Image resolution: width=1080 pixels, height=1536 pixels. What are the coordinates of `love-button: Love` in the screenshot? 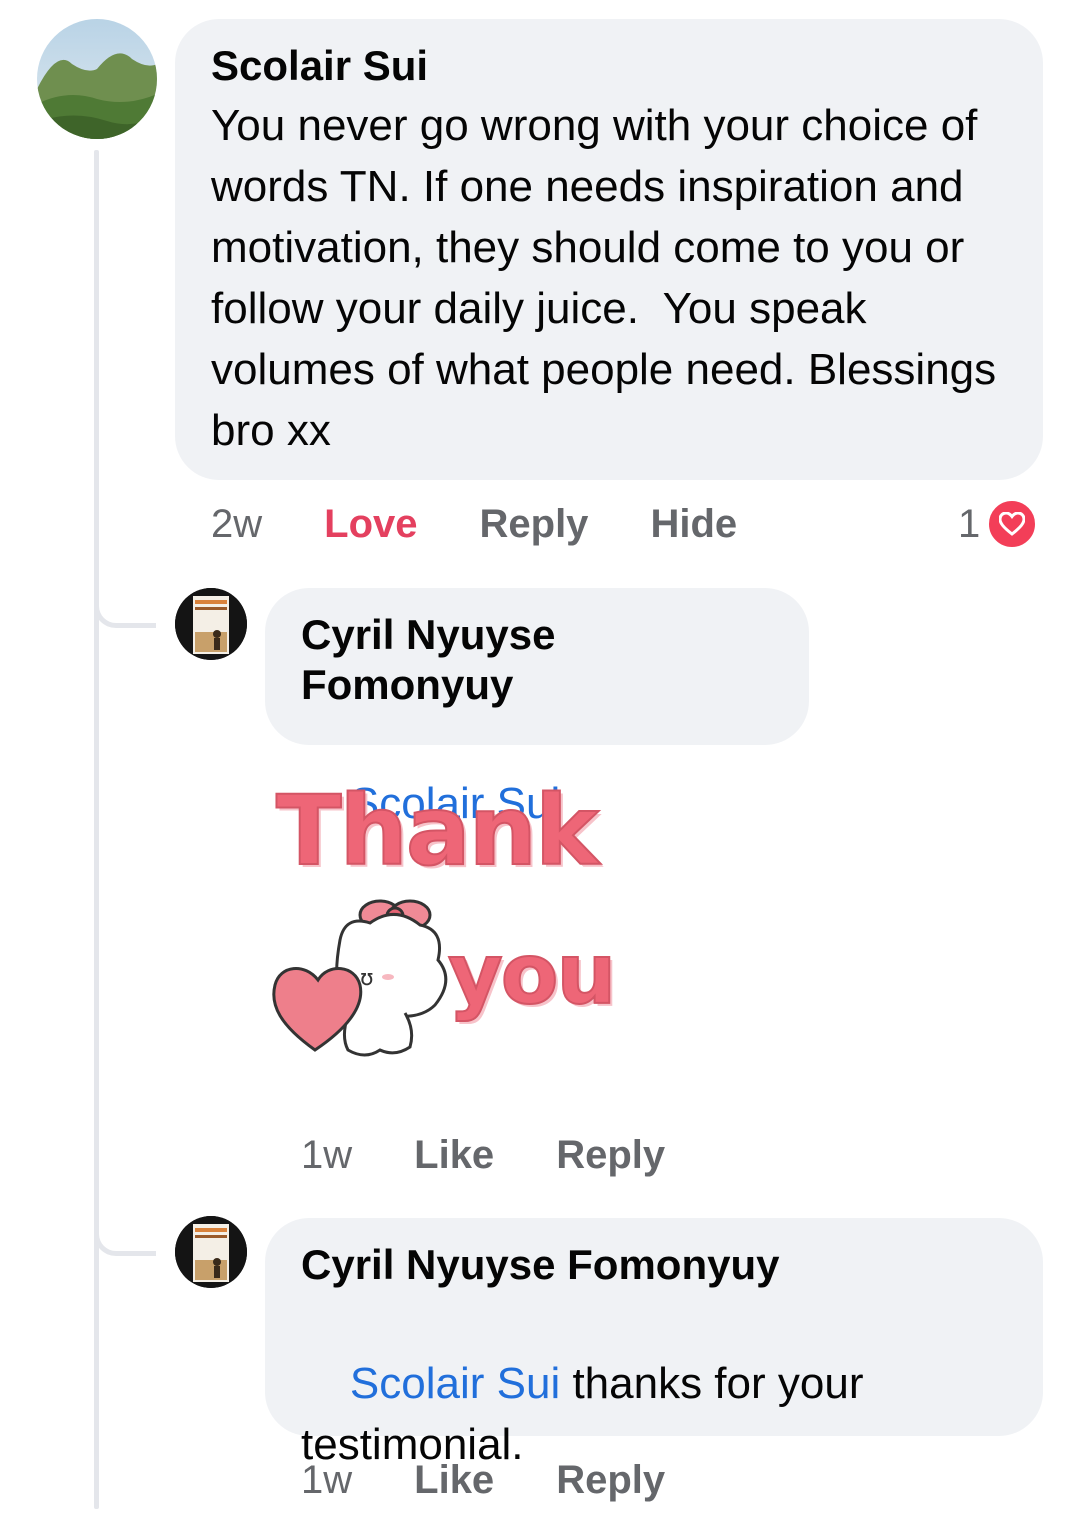 It's located at (370, 524).